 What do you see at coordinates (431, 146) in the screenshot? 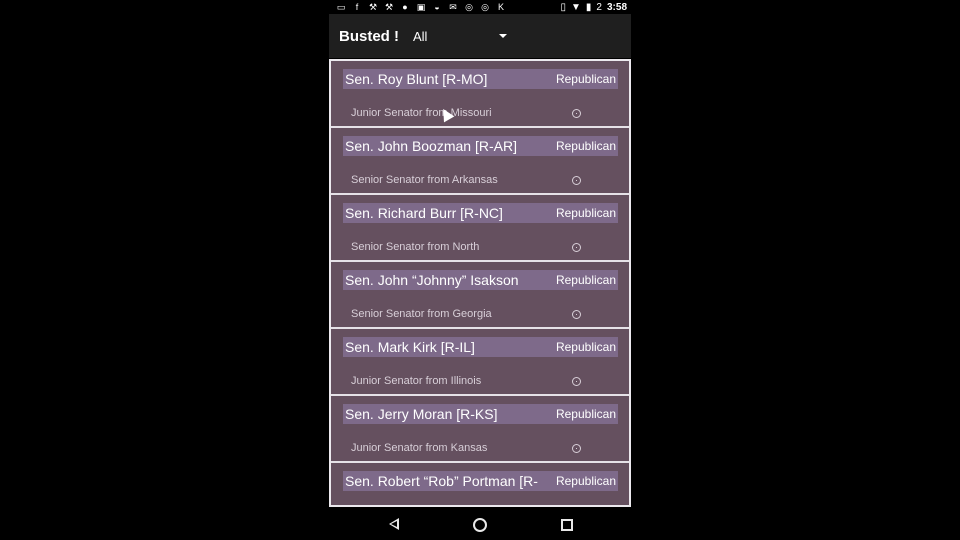
I see `senator-name: Sen. John Boozman [R-AR]` at bounding box center [431, 146].